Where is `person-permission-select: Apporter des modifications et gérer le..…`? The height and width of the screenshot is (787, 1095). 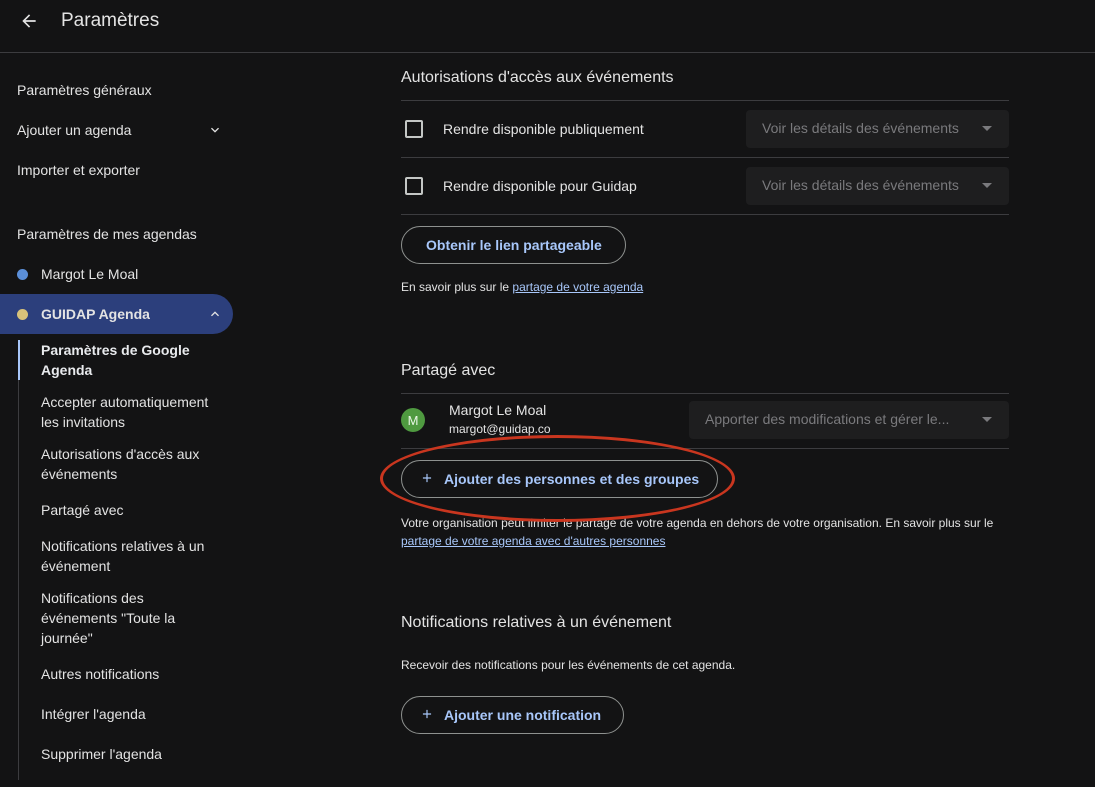 person-permission-select: Apporter des modifications et gérer le..… is located at coordinates (849, 420).